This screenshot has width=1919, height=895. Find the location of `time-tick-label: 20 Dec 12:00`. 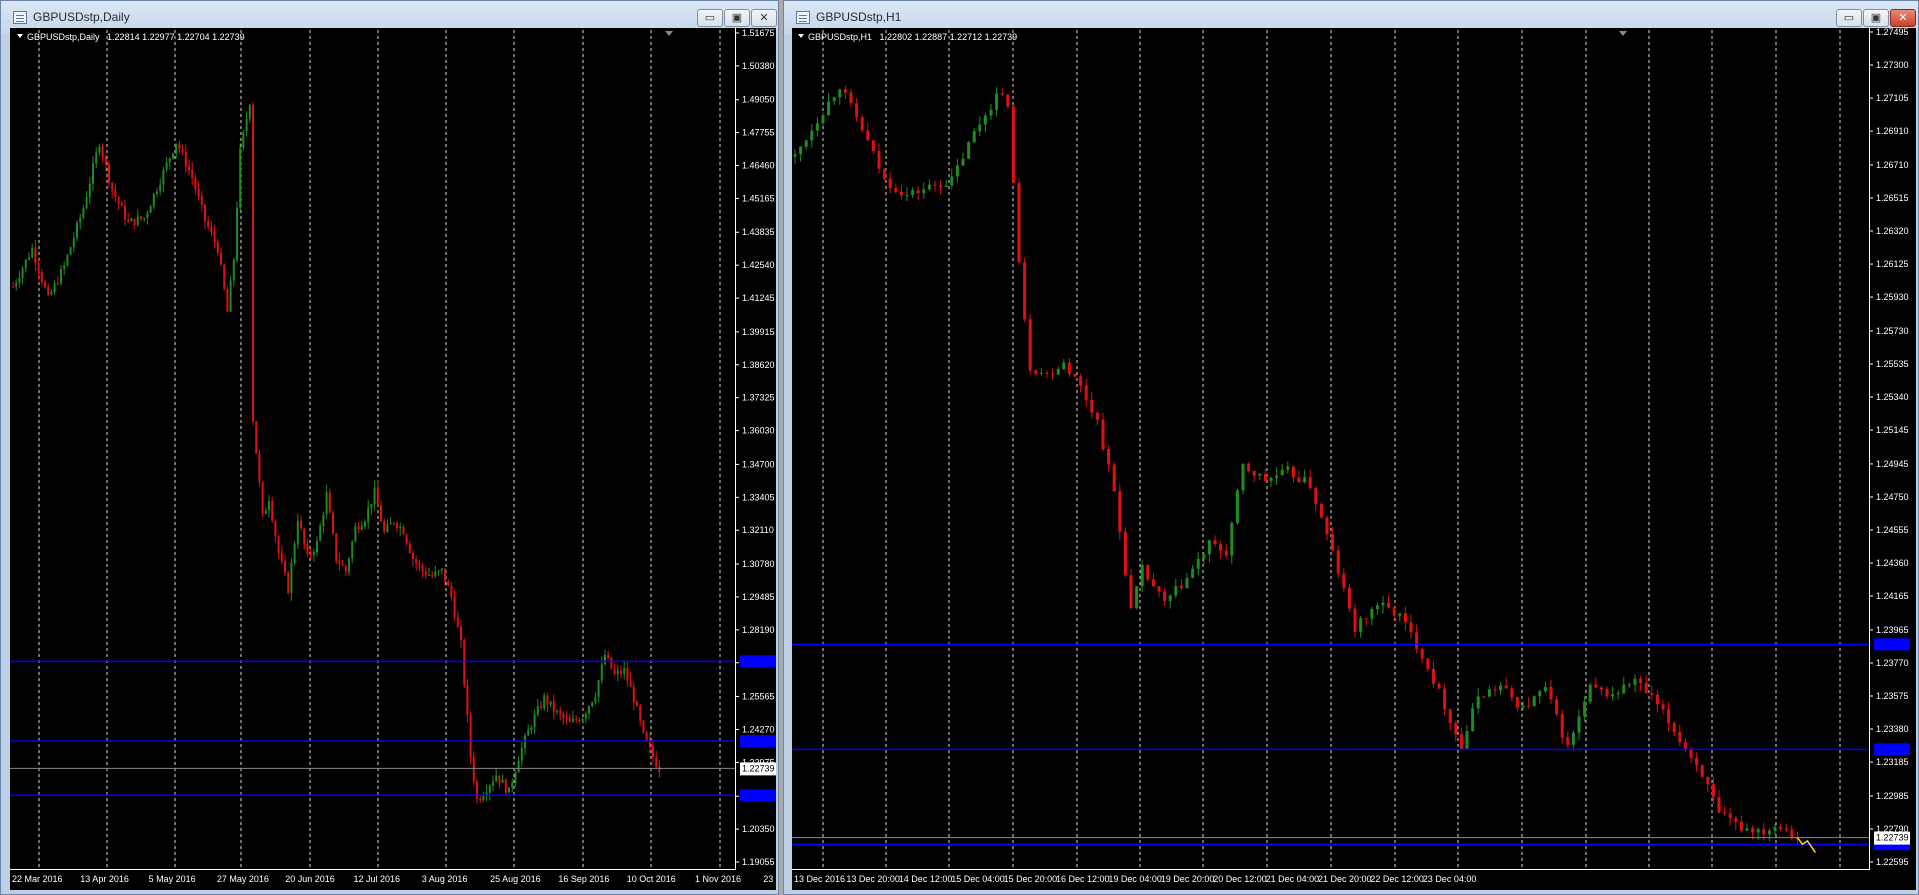

time-tick-label: 20 Dec 12:00 is located at coordinates (1240, 879).